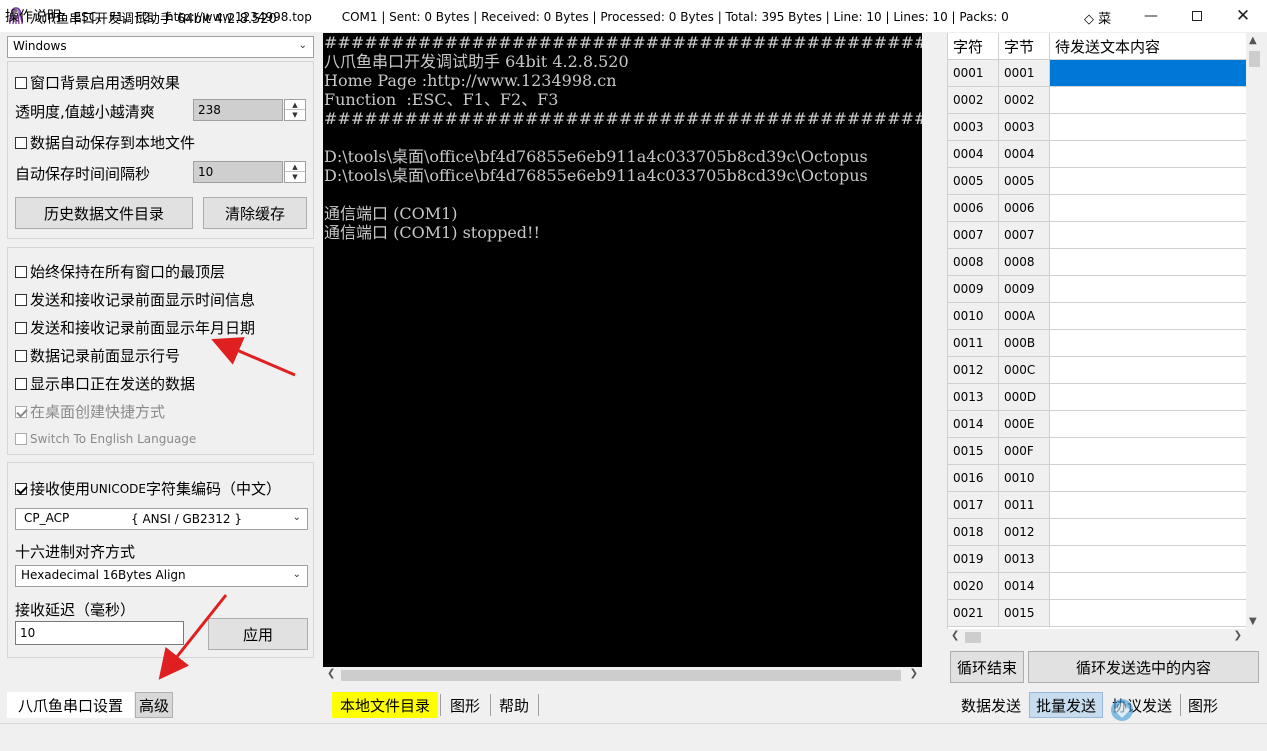 The image size is (1267, 751). I want to click on grid-row: 0017 0011, so click(1097, 505).